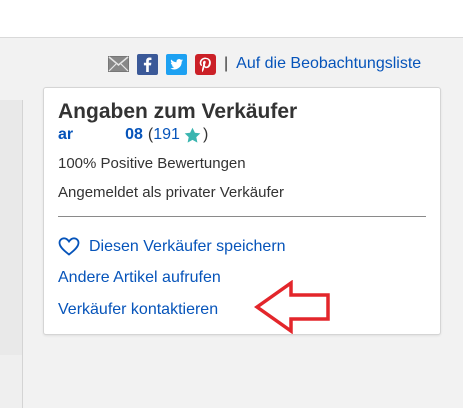  What do you see at coordinates (166, 135) in the screenshot?
I see `feedback-score: 191` at bounding box center [166, 135].